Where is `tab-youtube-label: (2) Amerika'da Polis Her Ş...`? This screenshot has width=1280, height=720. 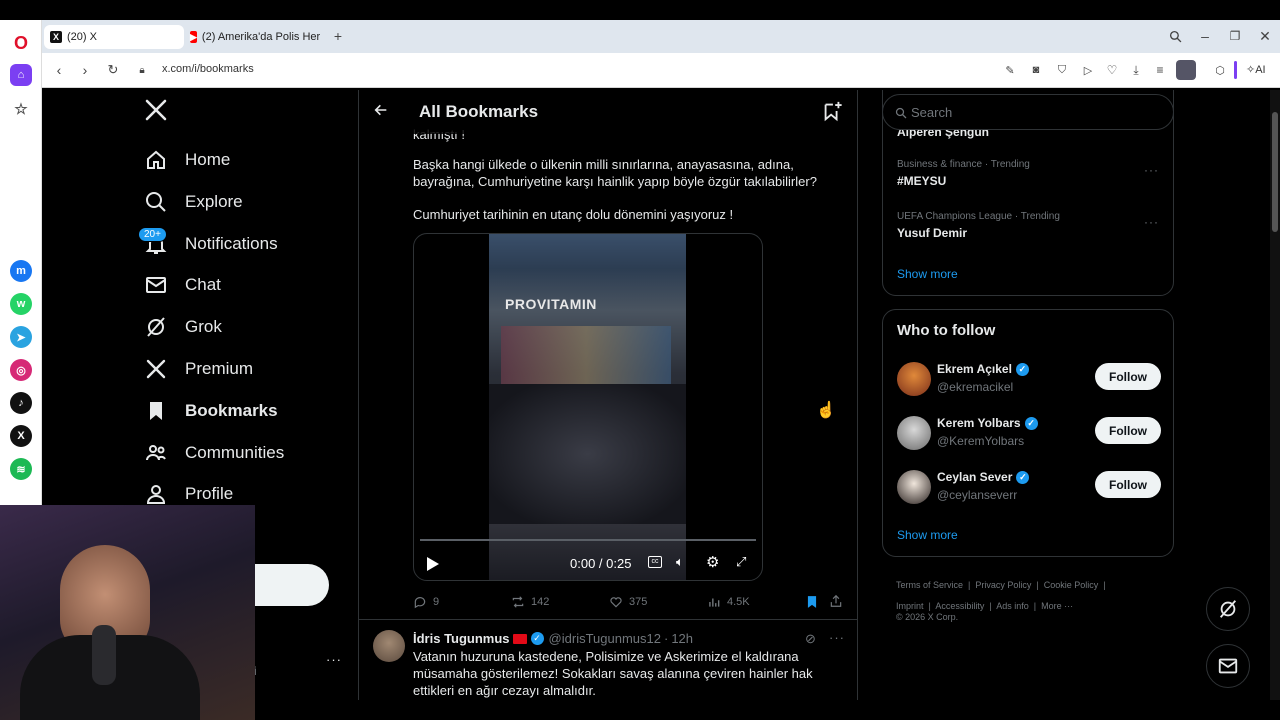 tab-youtube-label: (2) Amerika'da Polis Her Ş... is located at coordinates (261, 37).